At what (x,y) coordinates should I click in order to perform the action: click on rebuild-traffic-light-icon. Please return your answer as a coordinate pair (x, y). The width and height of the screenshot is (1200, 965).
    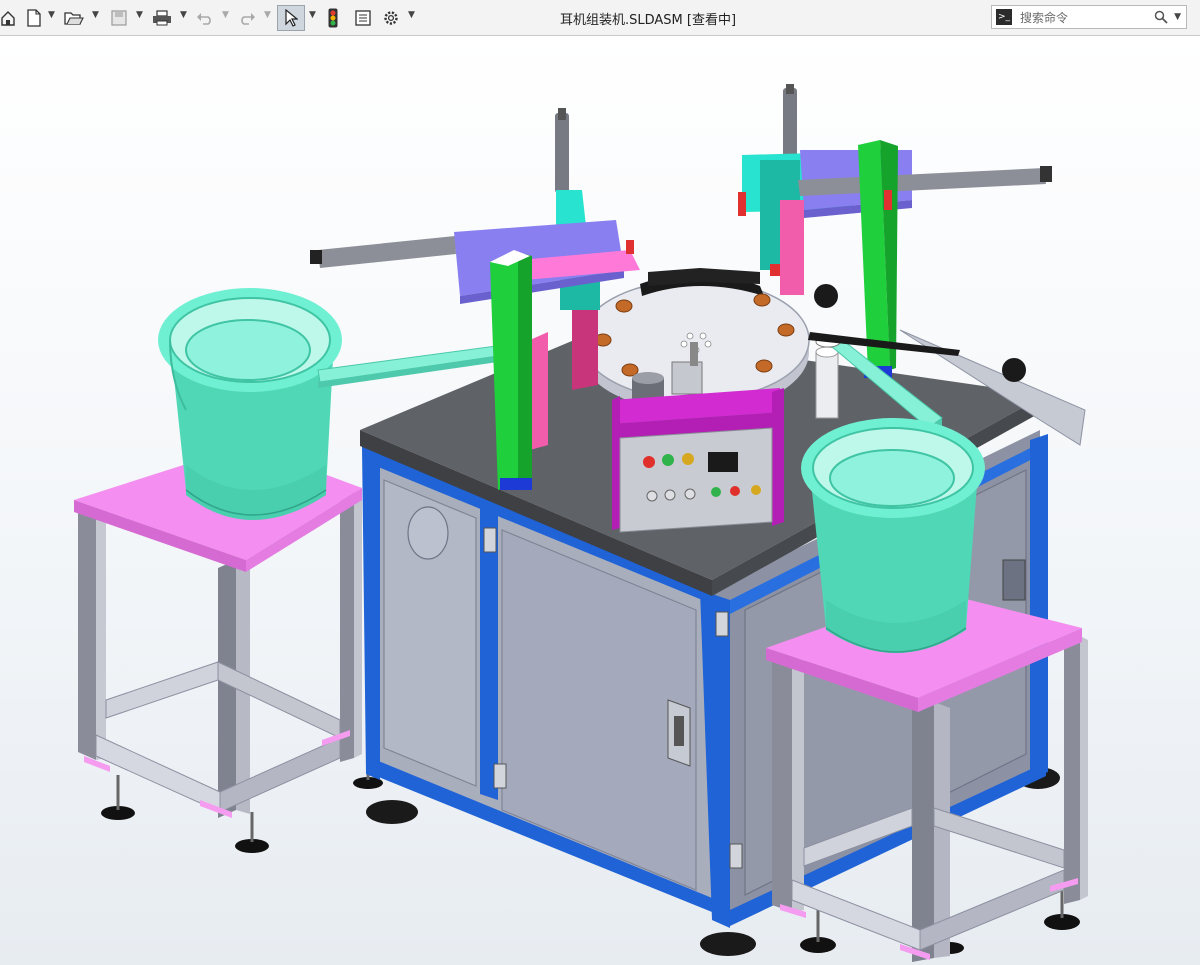
    Looking at the image, I should click on (333, 18).